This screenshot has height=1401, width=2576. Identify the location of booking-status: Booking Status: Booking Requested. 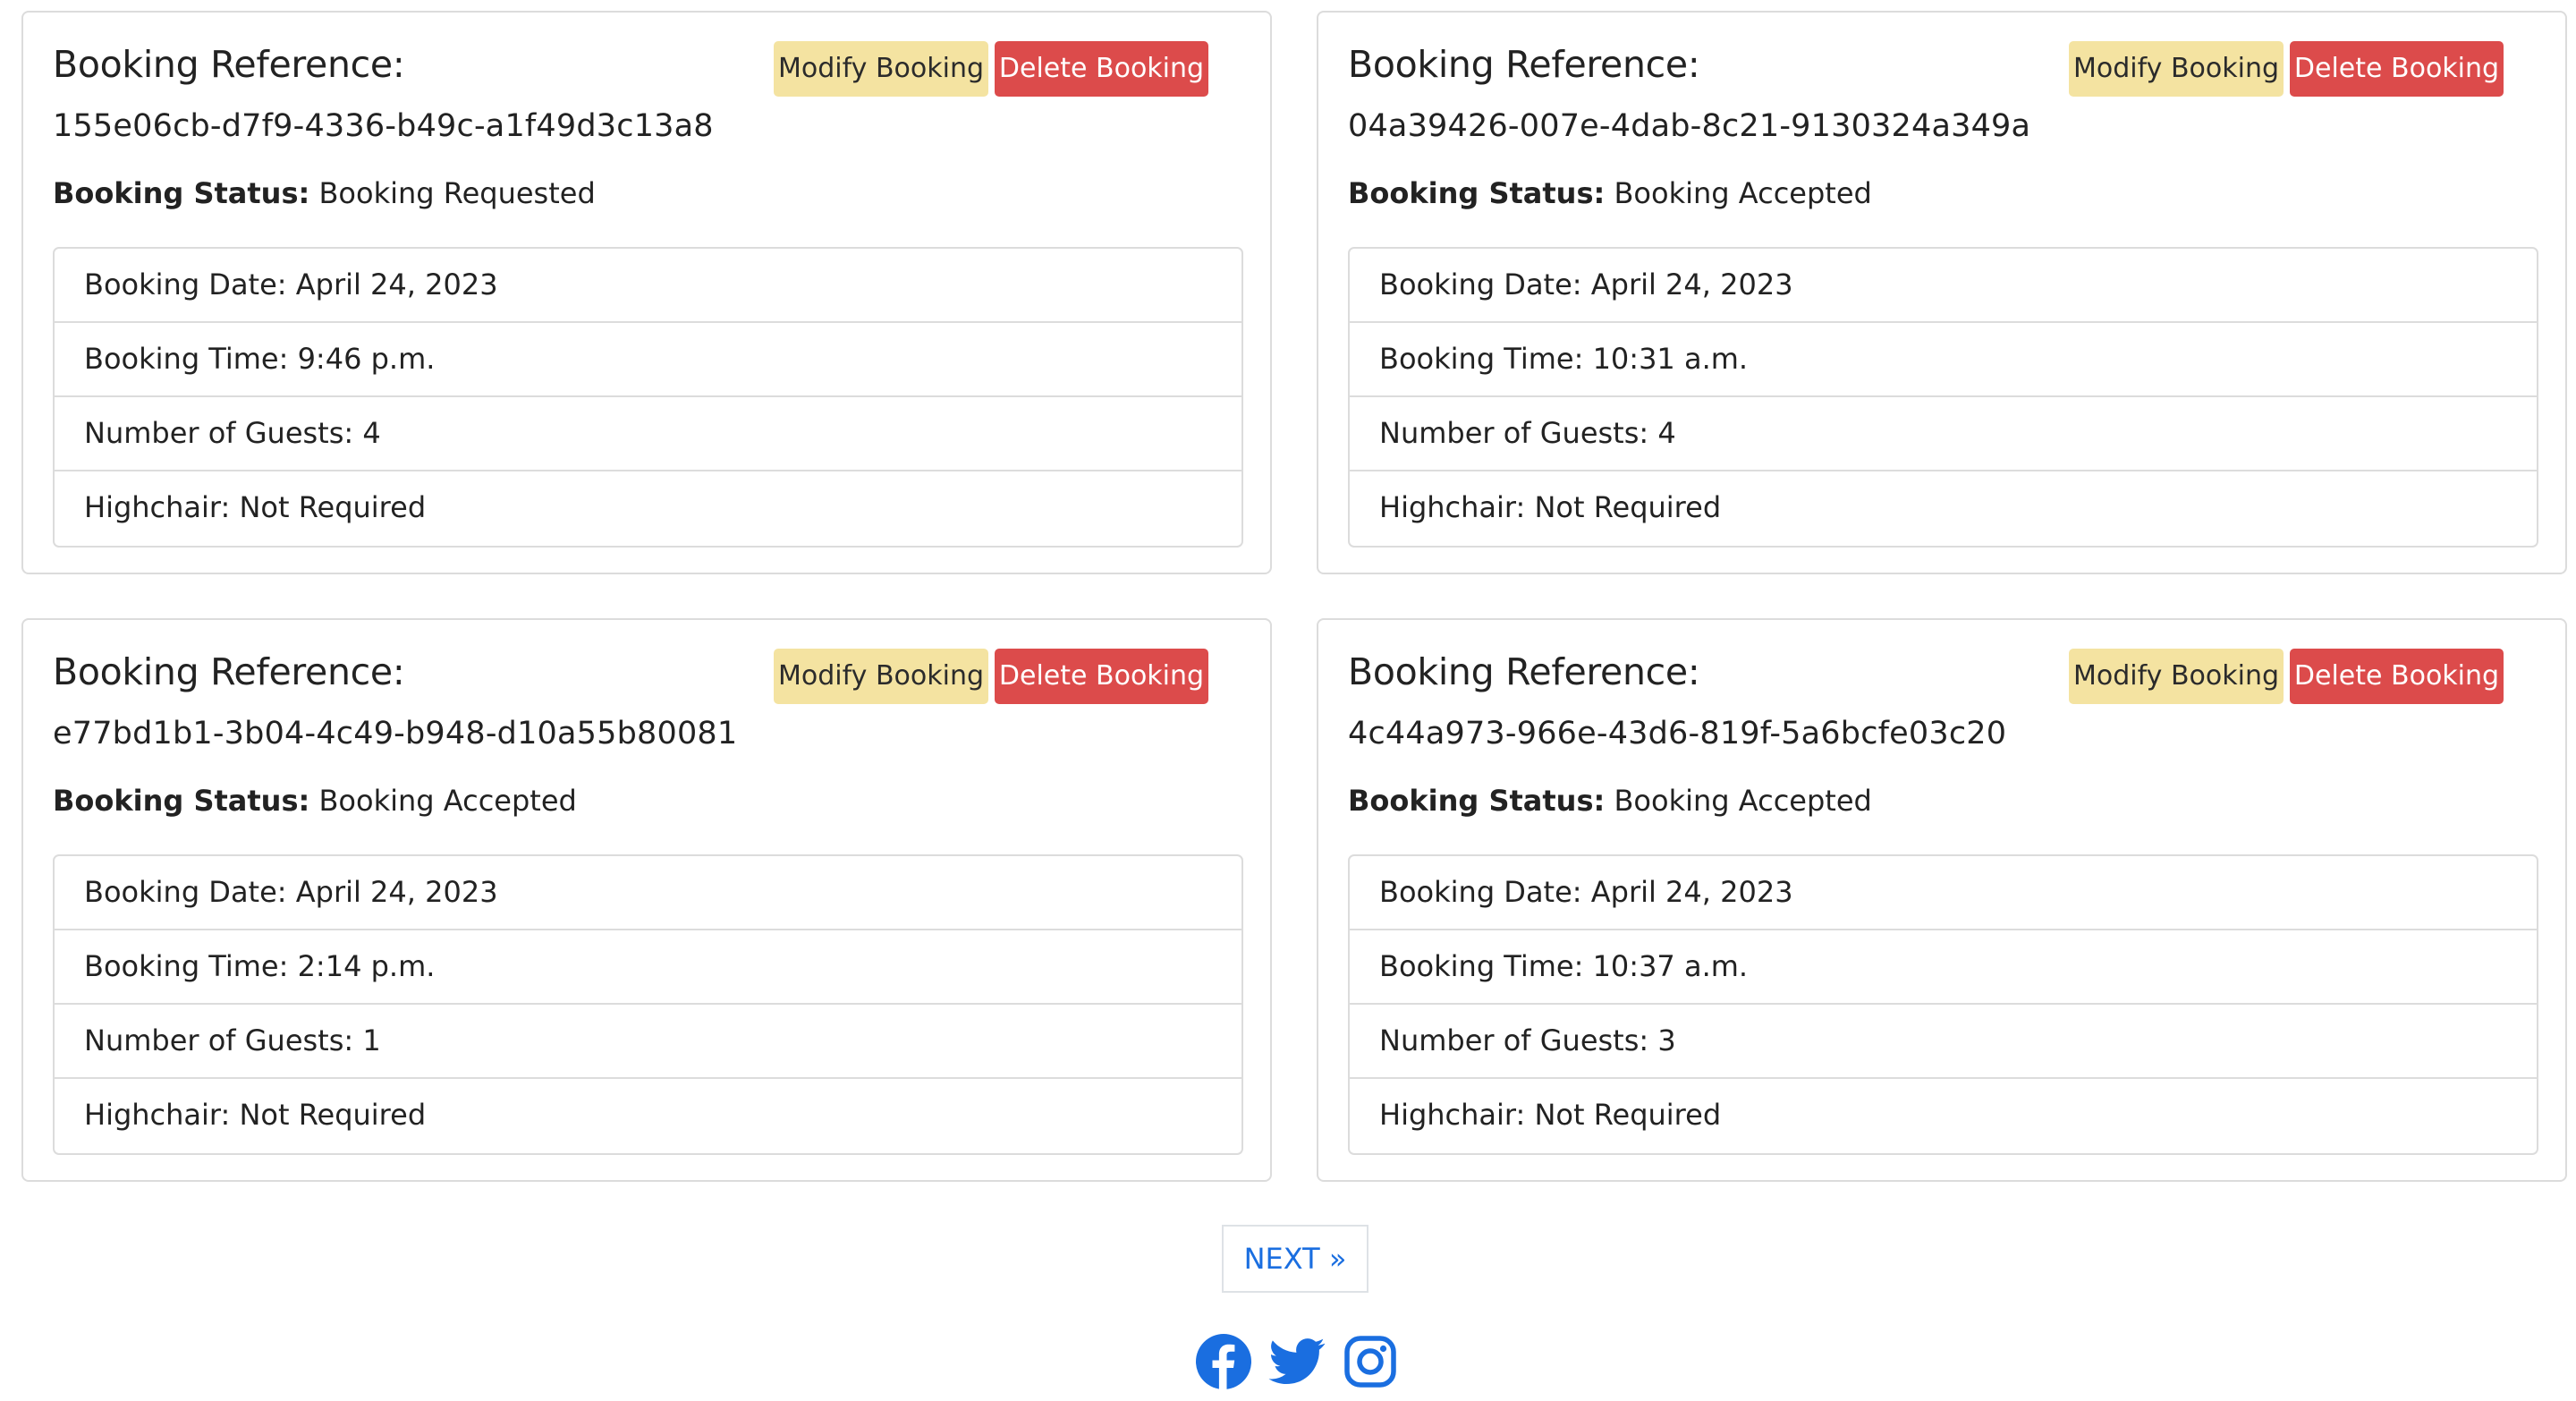
(324, 193).